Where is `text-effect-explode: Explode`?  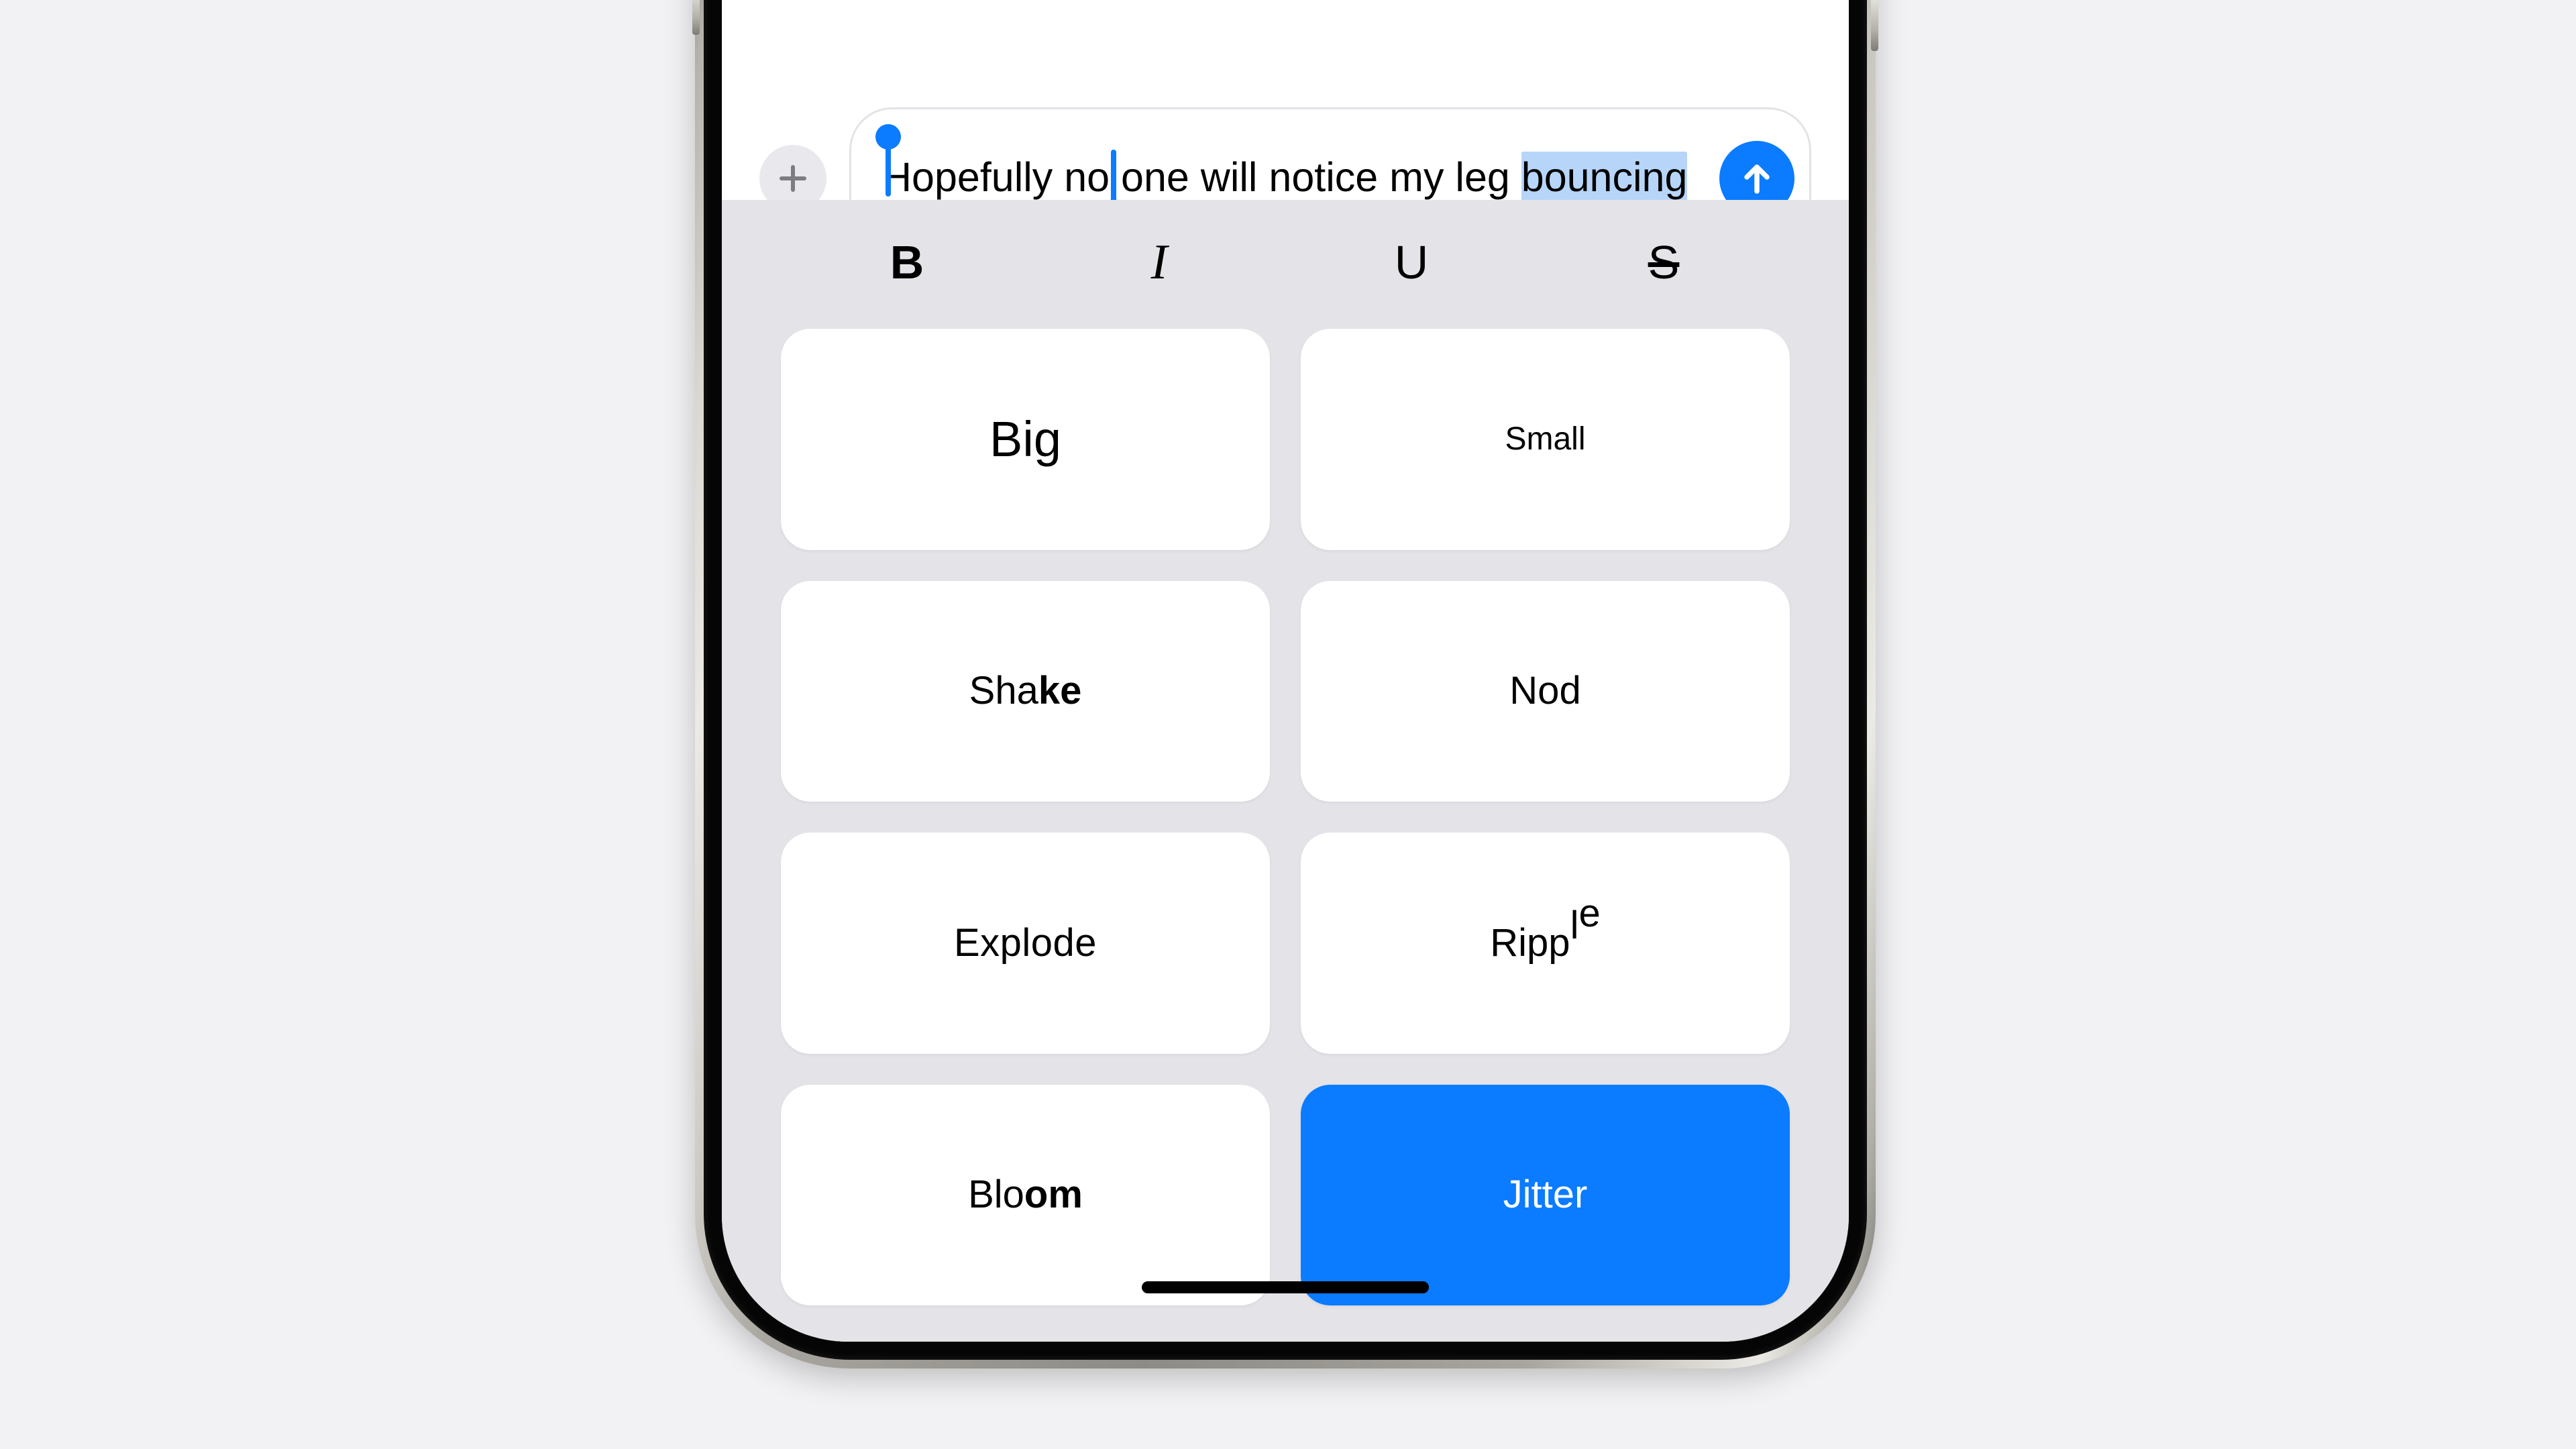 text-effect-explode: Explode is located at coordinates (1025, 943).